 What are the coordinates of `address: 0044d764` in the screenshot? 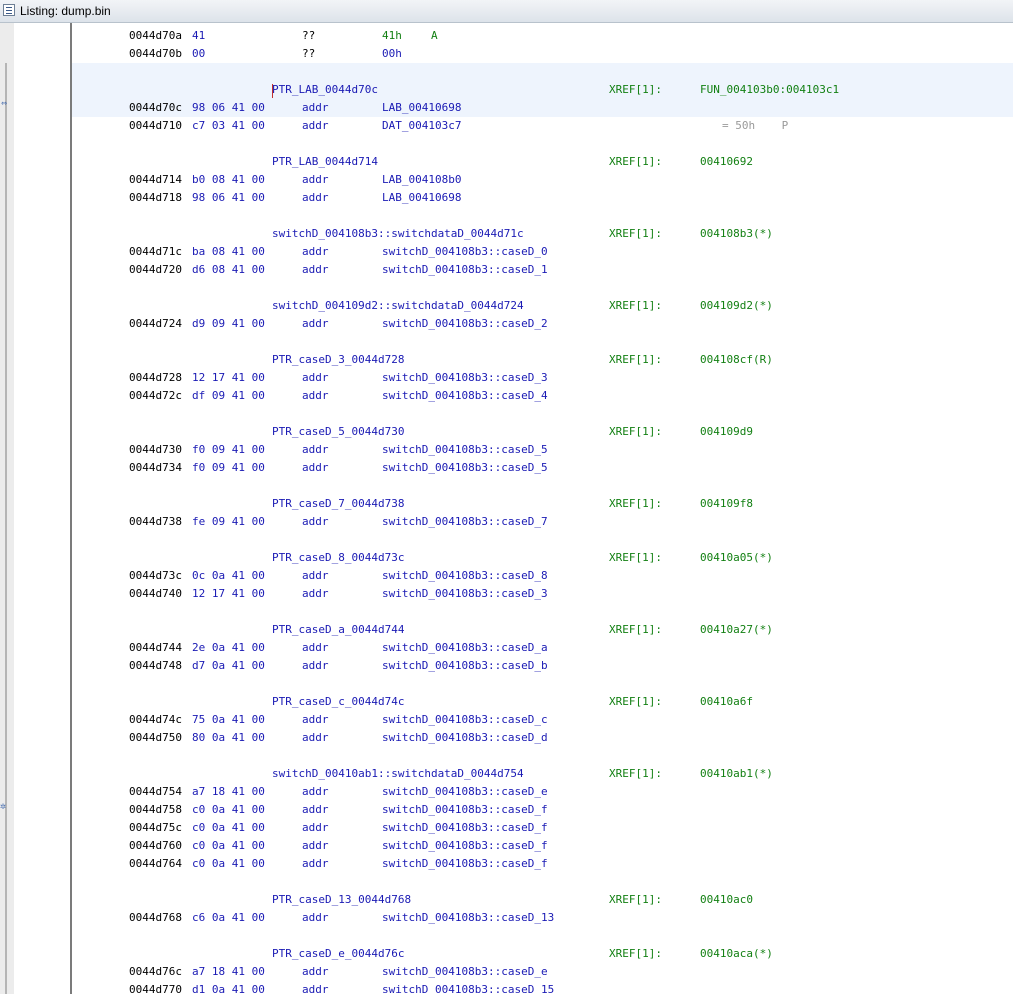 It's located at (155, 864).